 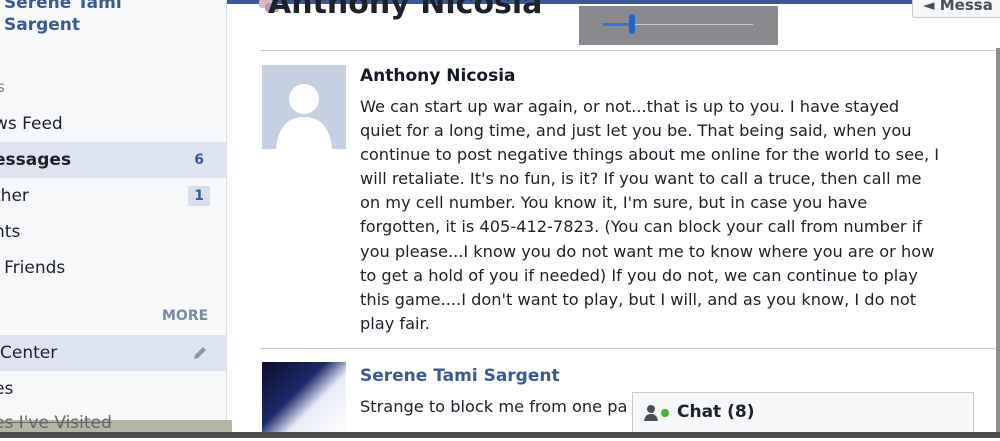 I want to click on zoom-slider-overlay, so click(x=678, y=25).